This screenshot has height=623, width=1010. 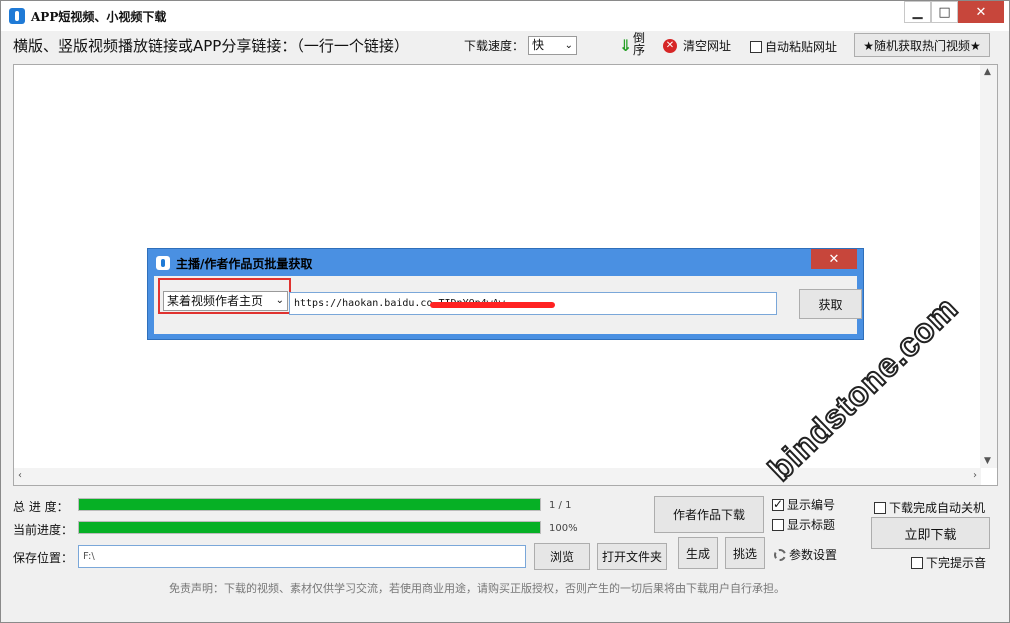 What do you see at coordinates (780, 554) in the screenshot?
I see `gear-icon` at bounding box center [780, 554].